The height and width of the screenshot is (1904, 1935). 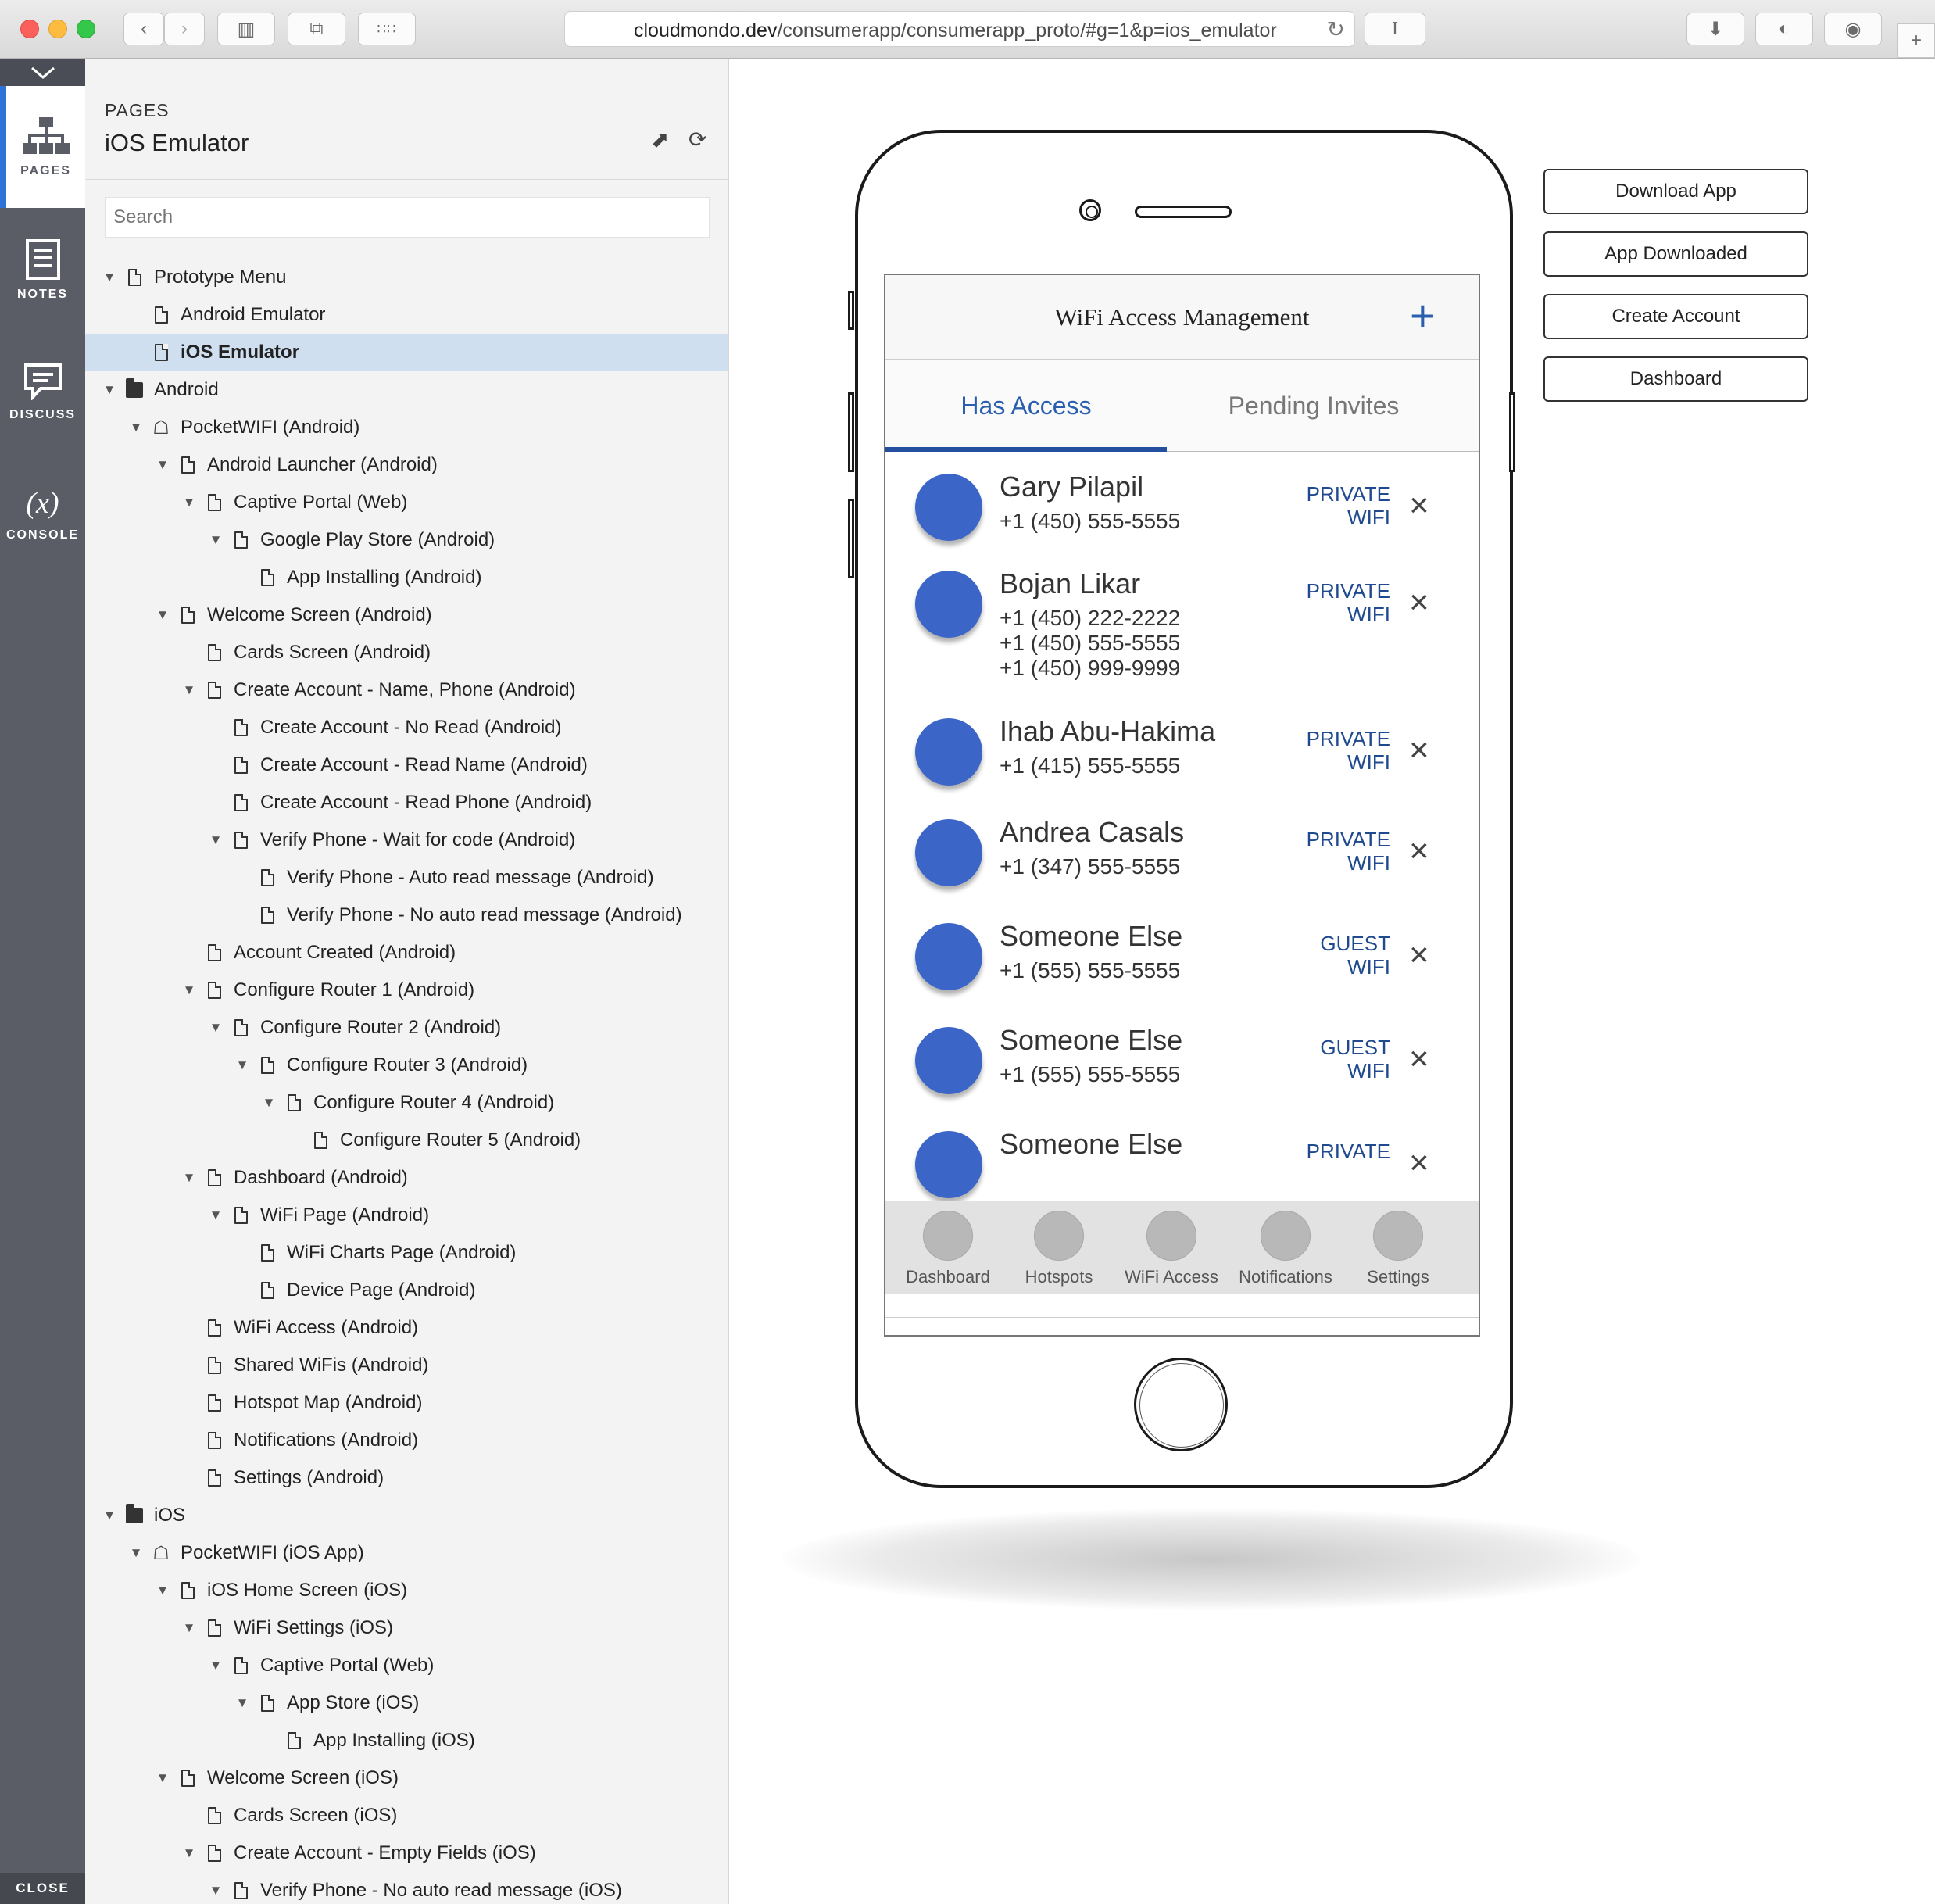 I want to click on tree-item: Configure Router 5 (Android), so click(x=406, y=1140).